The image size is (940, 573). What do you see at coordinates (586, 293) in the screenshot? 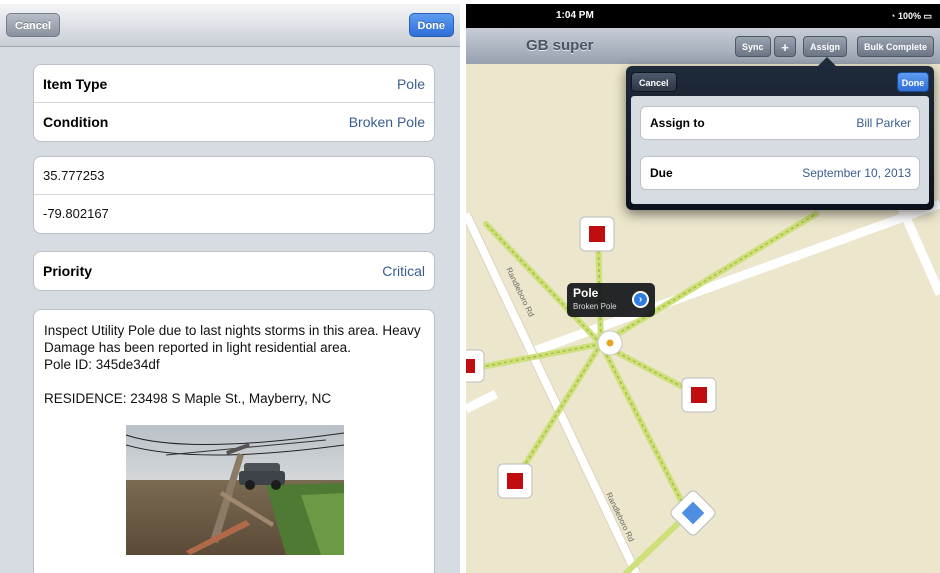
I see `callout-title: Pole` at bounding box center [586, 293].